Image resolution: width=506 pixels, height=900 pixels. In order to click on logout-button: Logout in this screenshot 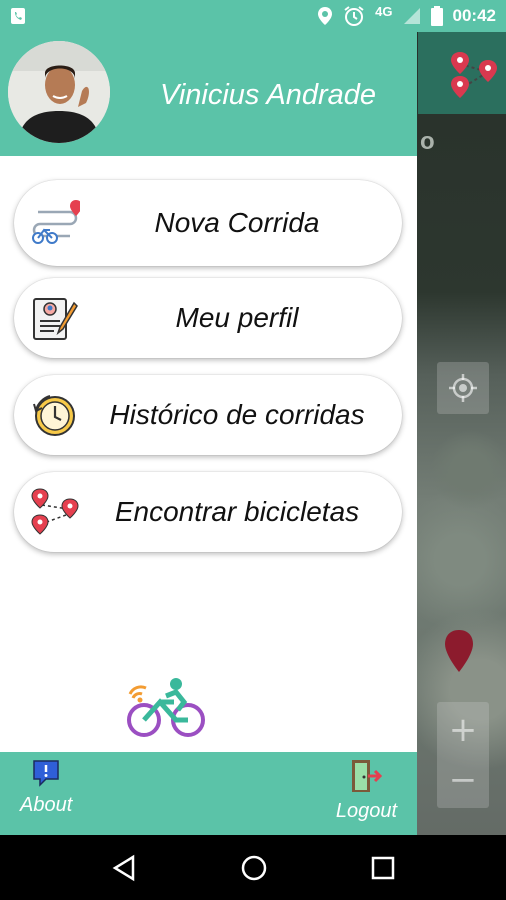, I will do `click(366, 790)`.